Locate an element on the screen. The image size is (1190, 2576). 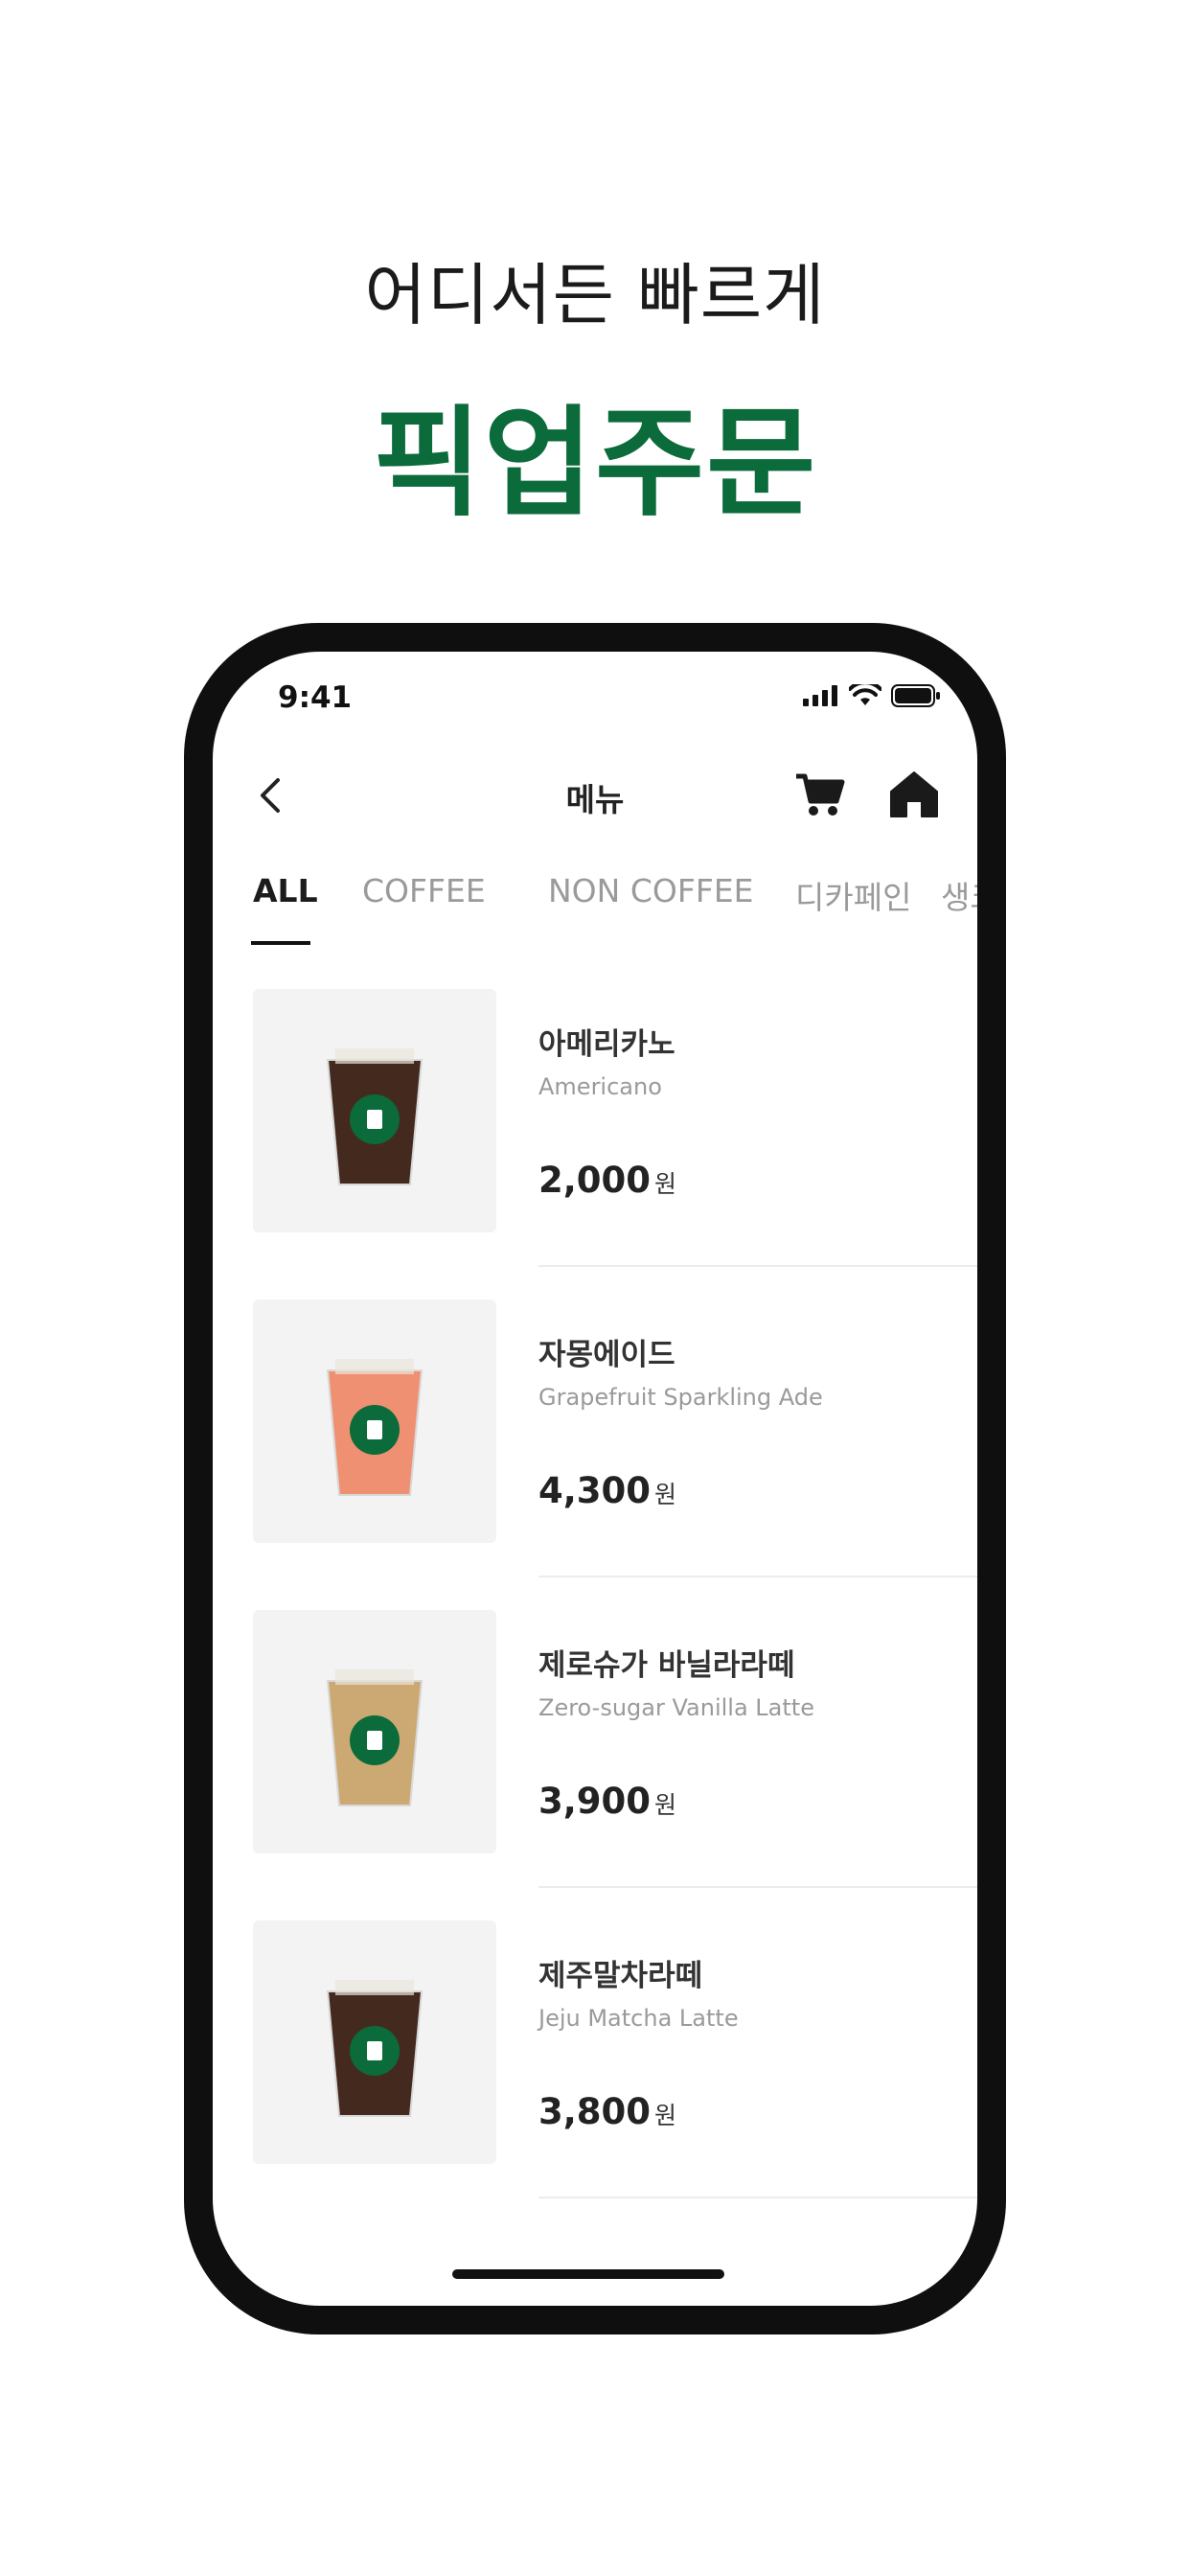
app-header: 메뉴 is located at coordinates (595, 795).